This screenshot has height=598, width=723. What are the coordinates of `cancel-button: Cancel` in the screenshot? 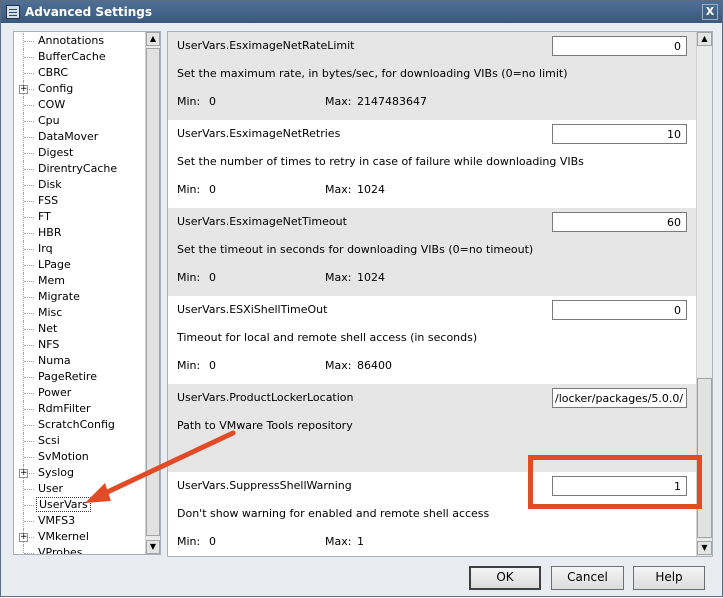 It's located at (587, 578).